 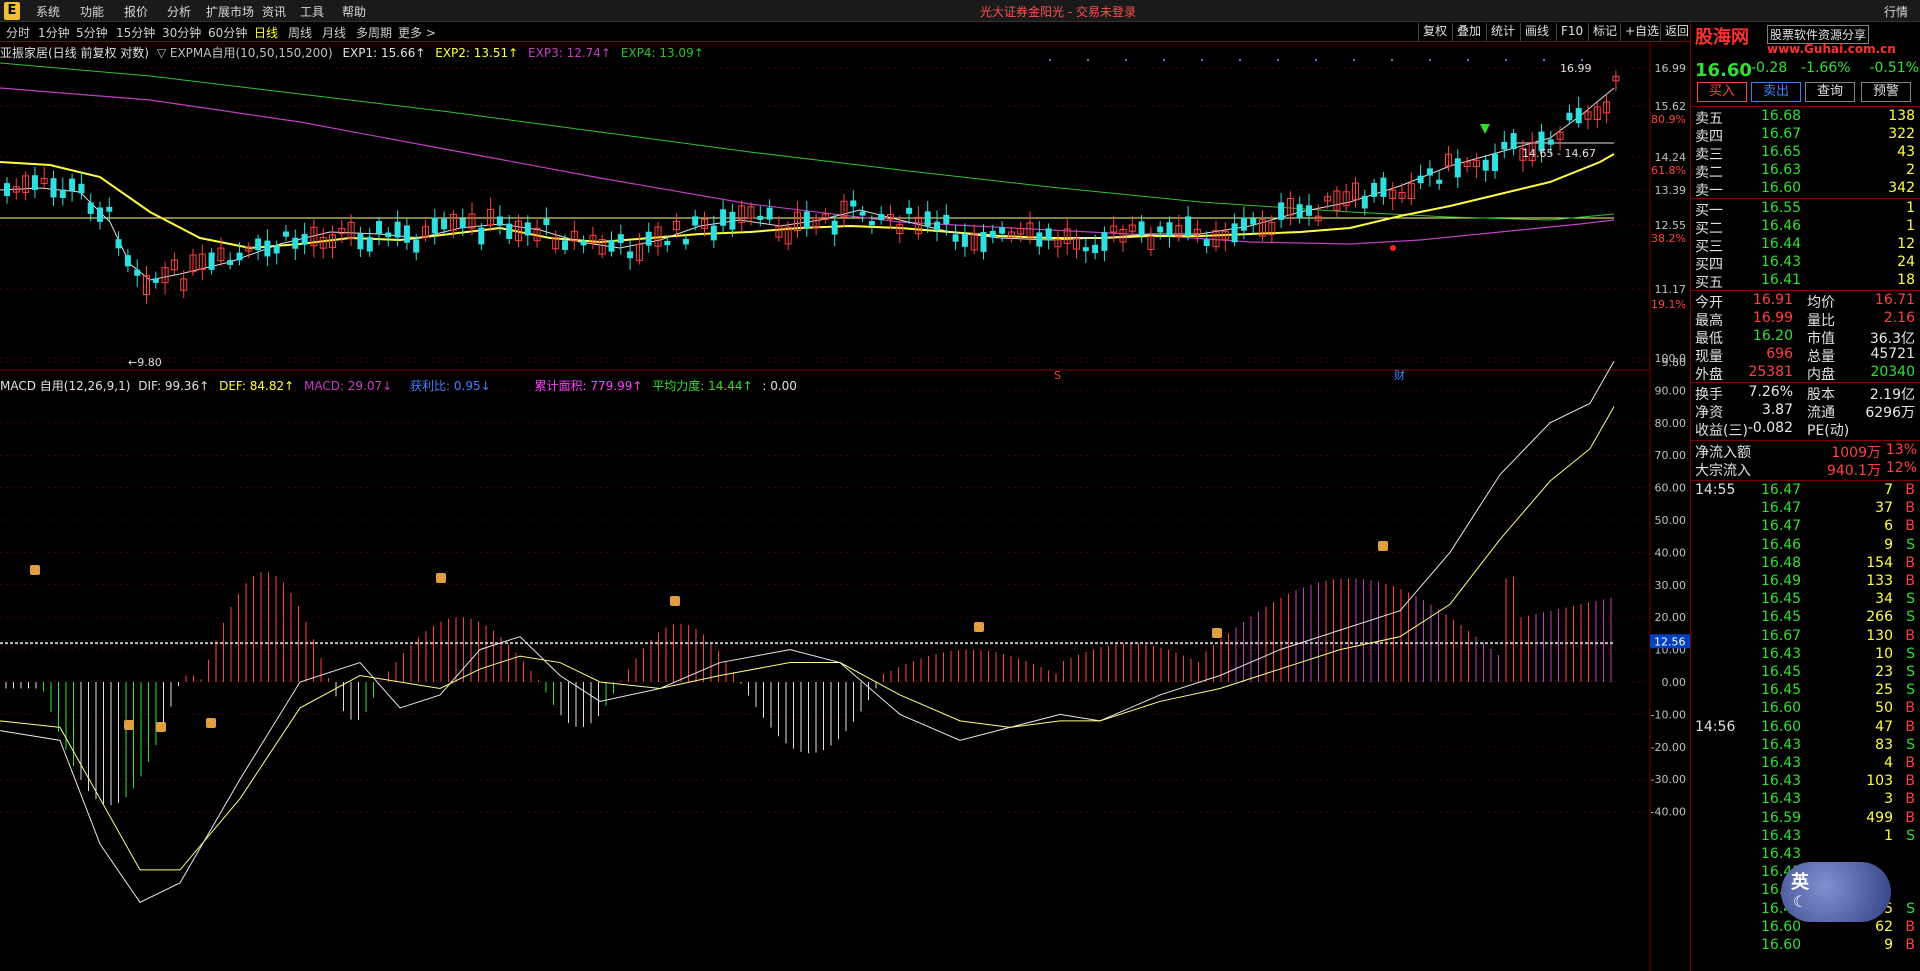 I want to click on timeframe-4: 30分钟, so click(x=181, y=32).